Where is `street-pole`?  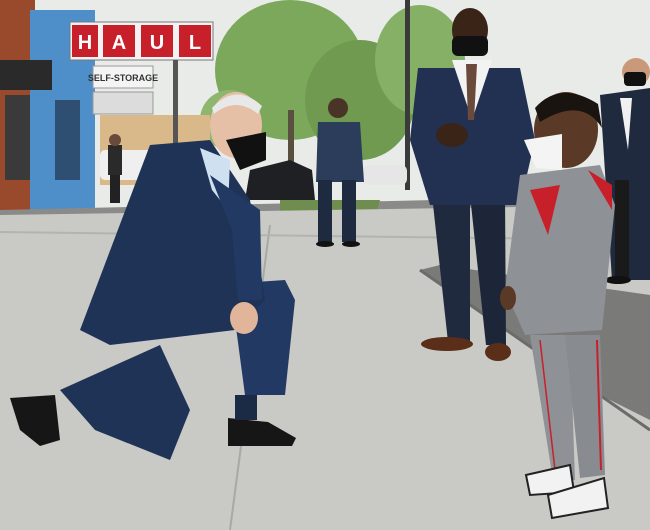
street-pole is located at coordinates (407, 95).